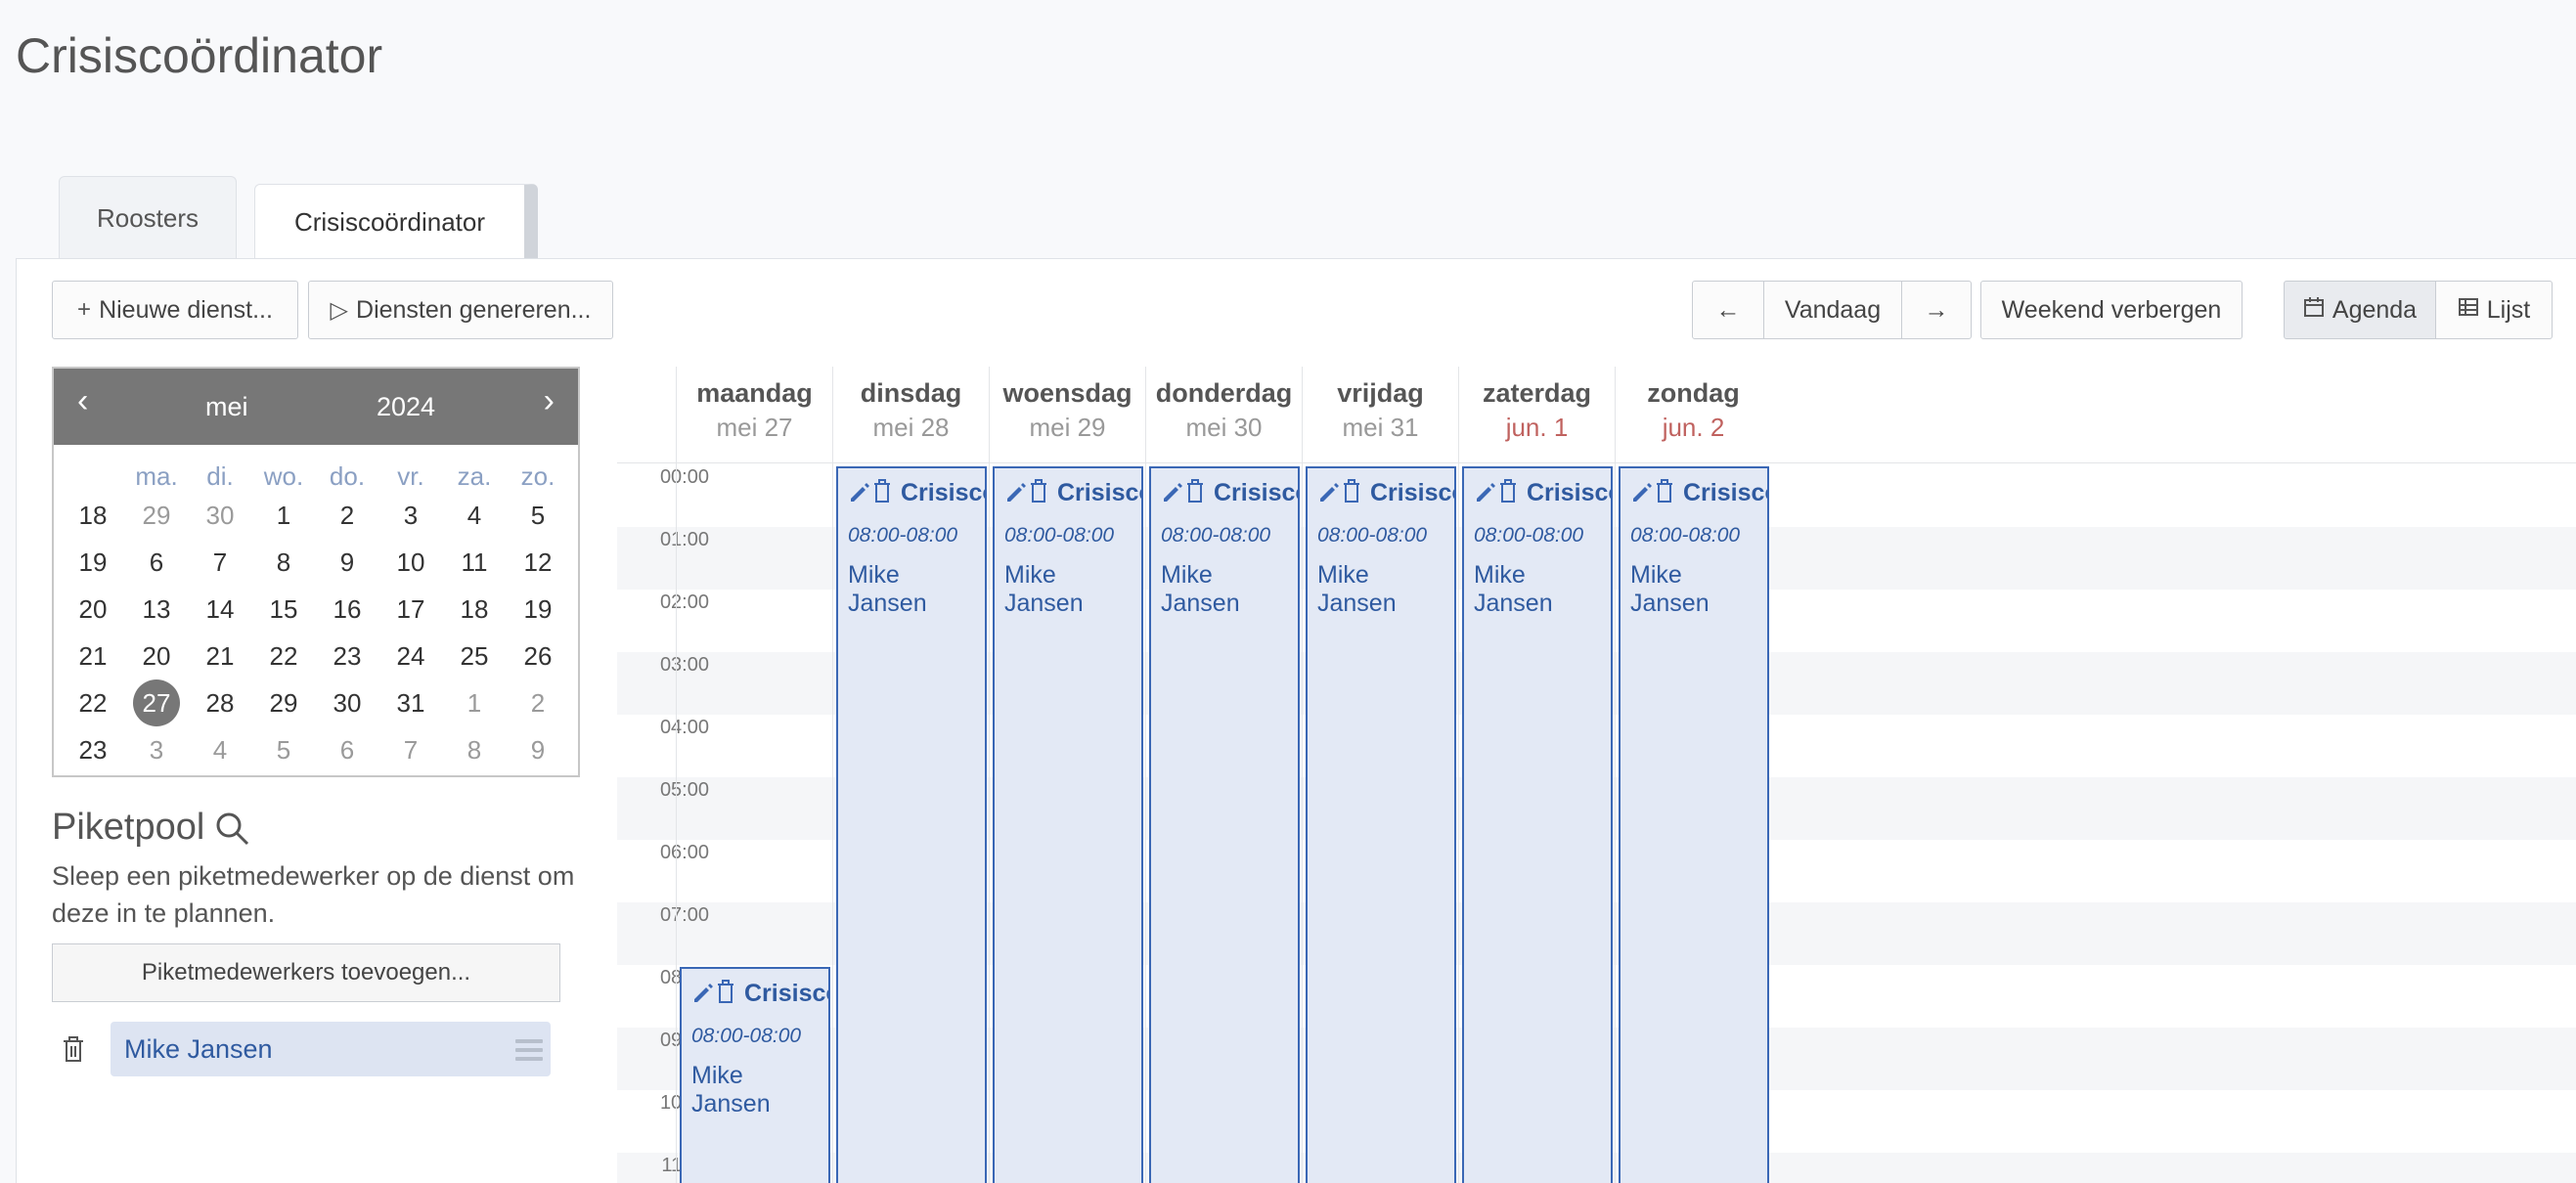 Image resolution: width=2576 pixels, height=1183 pixels. Describe the element at coordinates (331, 1049) in the screenshot. I see `pool-member: Mike Jansen` at that location.